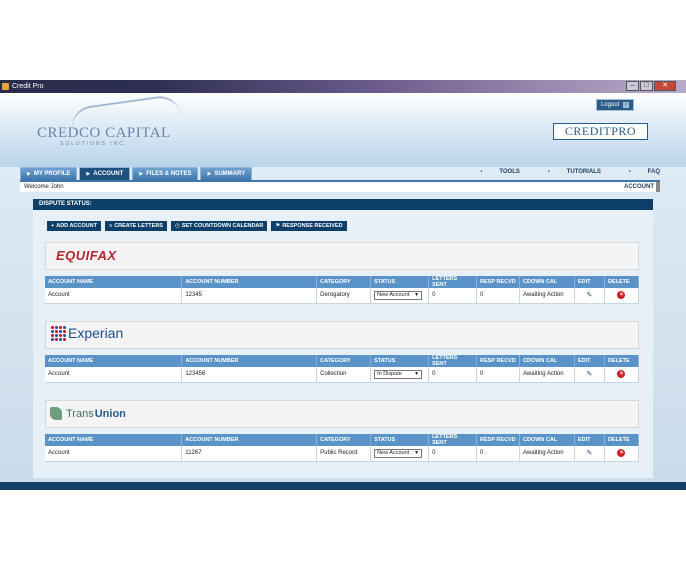  I want to click on maximize-button: □, so click(646, 86).